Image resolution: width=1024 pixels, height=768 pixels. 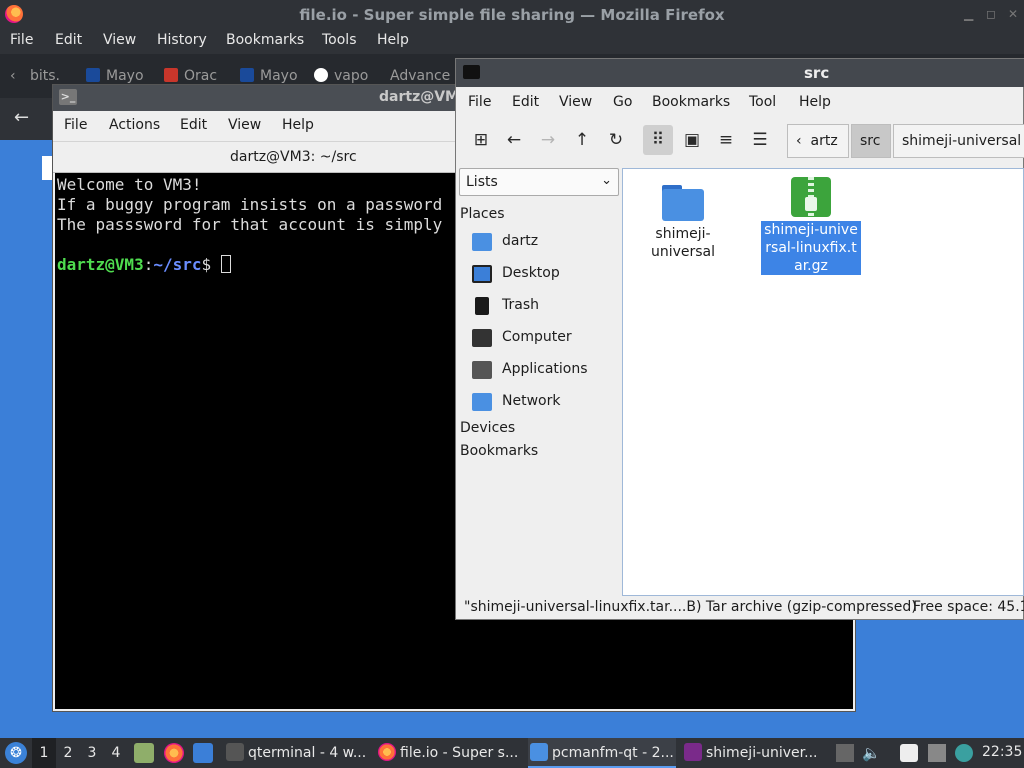 I want to click on breadcrumb-parent: ‹ artz, so click(x=818, y=141).